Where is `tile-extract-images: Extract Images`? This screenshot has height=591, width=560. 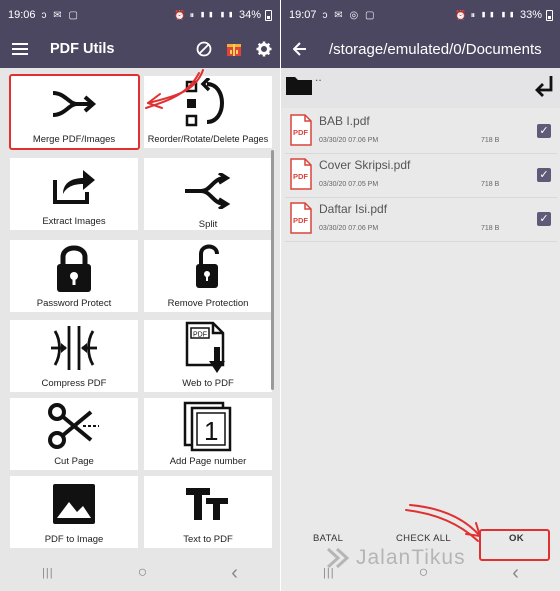 tile-extract-images: Extract Images is located at coordinates (74, 194).